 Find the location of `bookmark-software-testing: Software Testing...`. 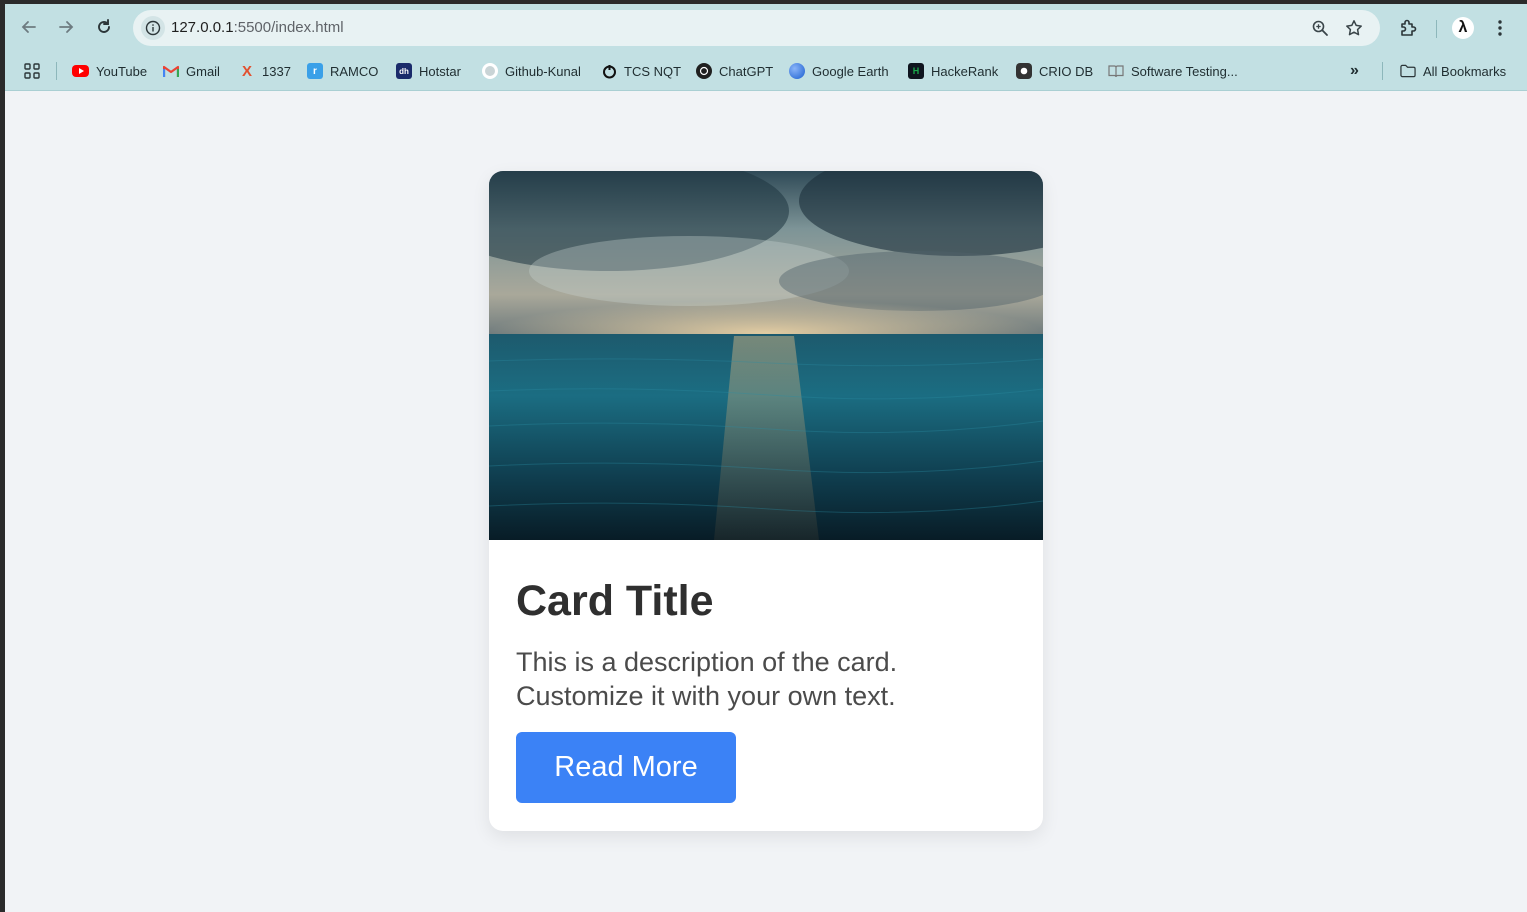

bookmark-software-testing: Software Testing... is located at coordinates (1173, 71).